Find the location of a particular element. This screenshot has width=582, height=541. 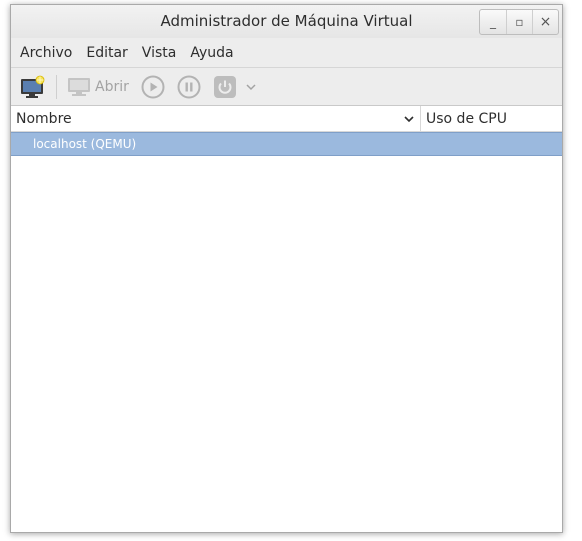

minimize-icon: _ is located at coordinates (493, 22).